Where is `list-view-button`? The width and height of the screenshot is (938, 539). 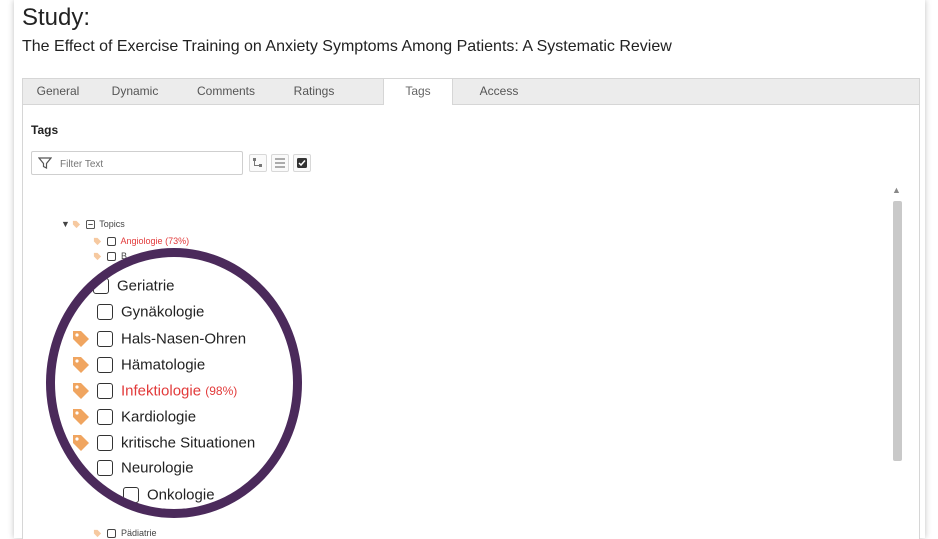
list-view-button is located at coordinates (280, 163).